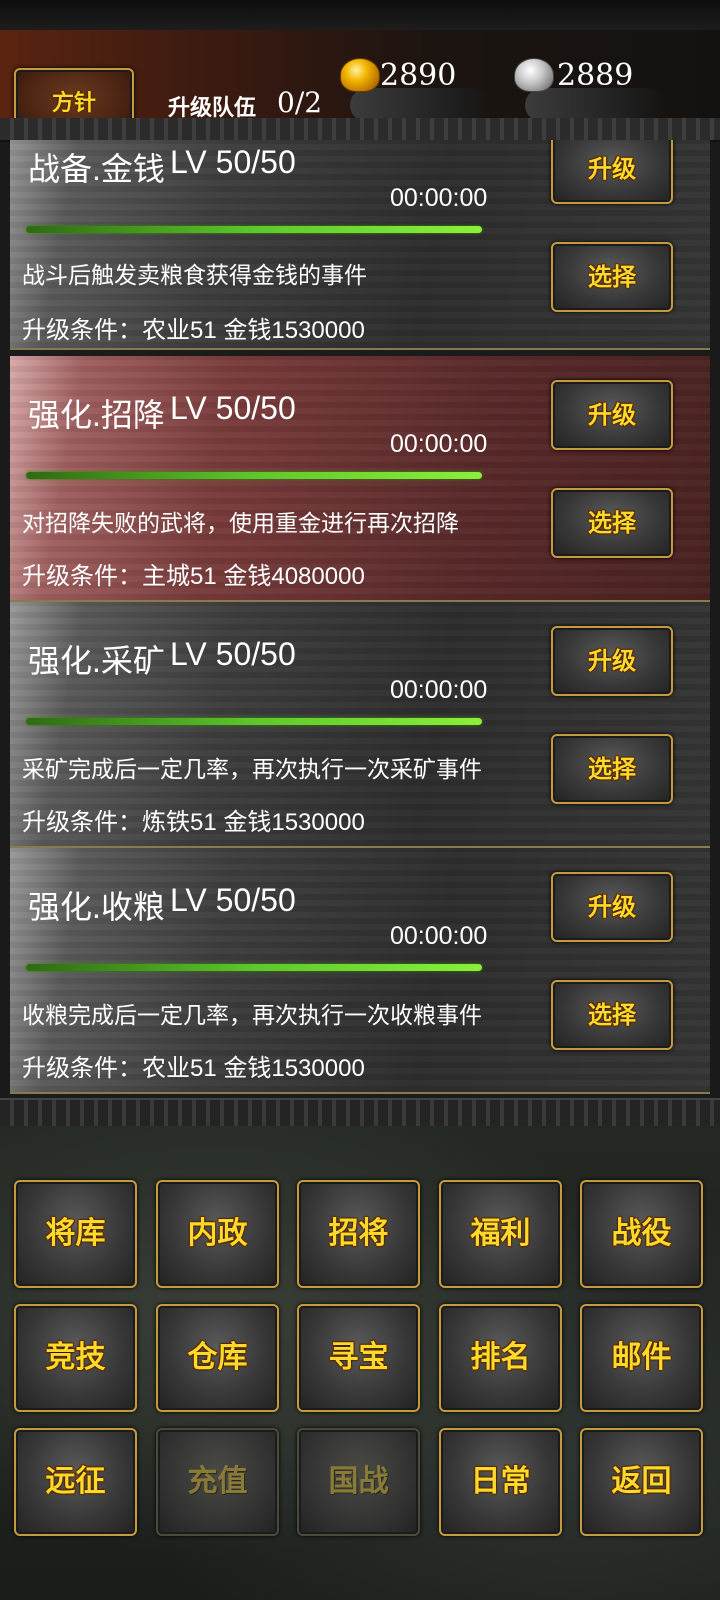  Describe the element at coordinates (217, 1482) in the screenshot. I see `menu-recharge-button: 充值` at that location.